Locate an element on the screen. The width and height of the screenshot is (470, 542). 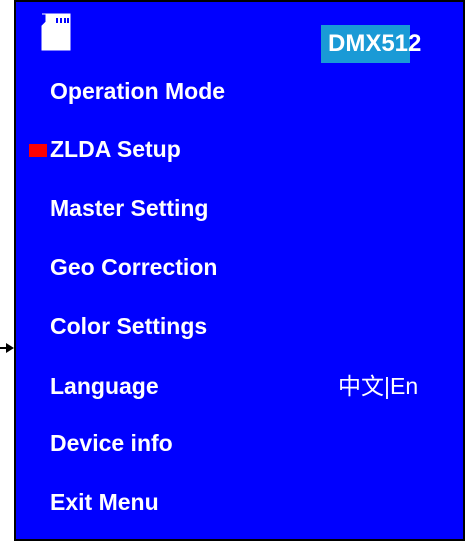
menu-item-operation-mode: Operation Mode is located at coordinates (137, 91).